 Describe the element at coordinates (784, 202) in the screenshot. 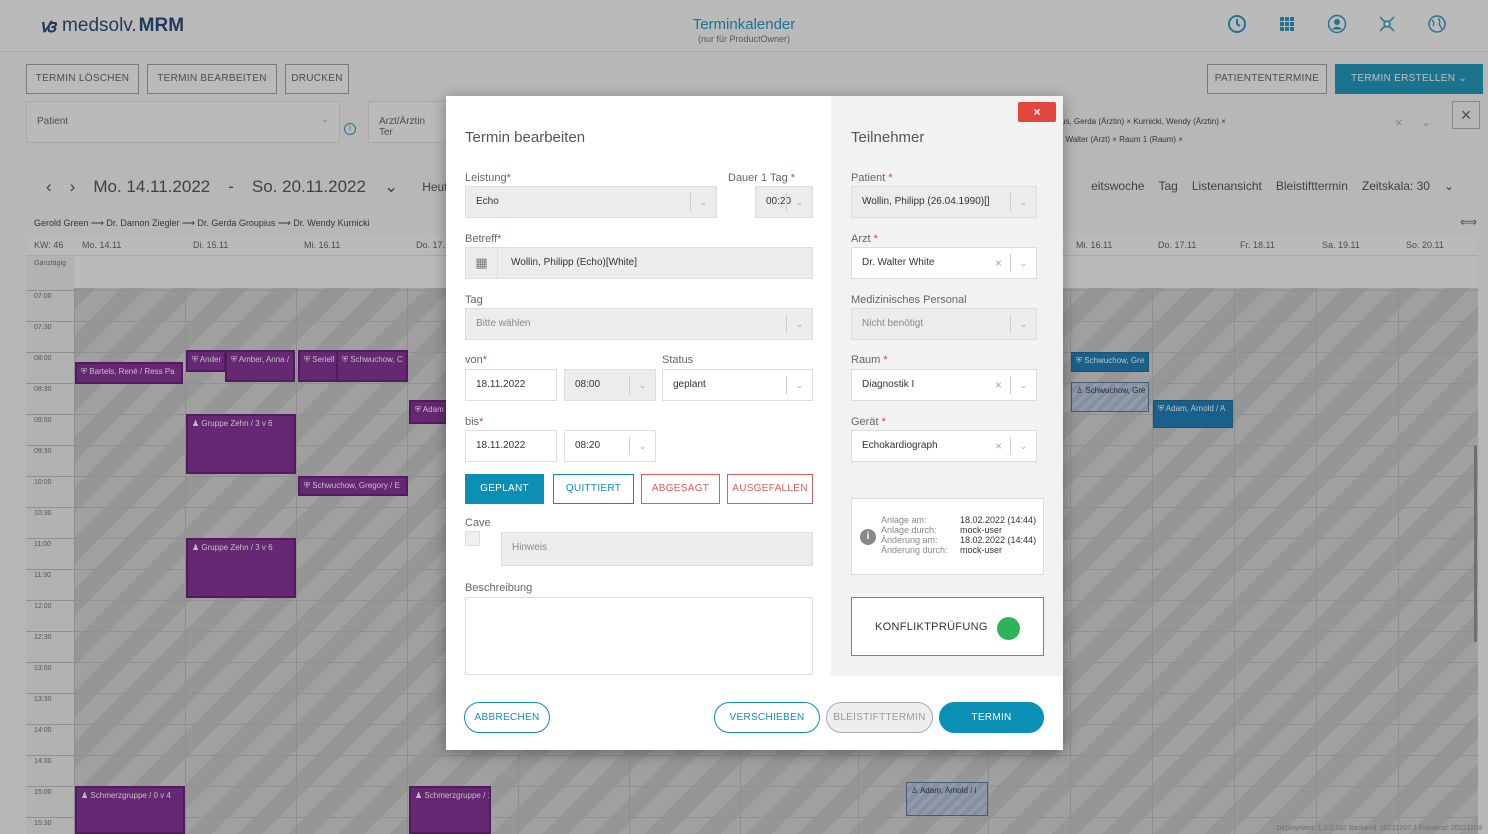

I see `duration-select: 00:20 ⌄` at that location.